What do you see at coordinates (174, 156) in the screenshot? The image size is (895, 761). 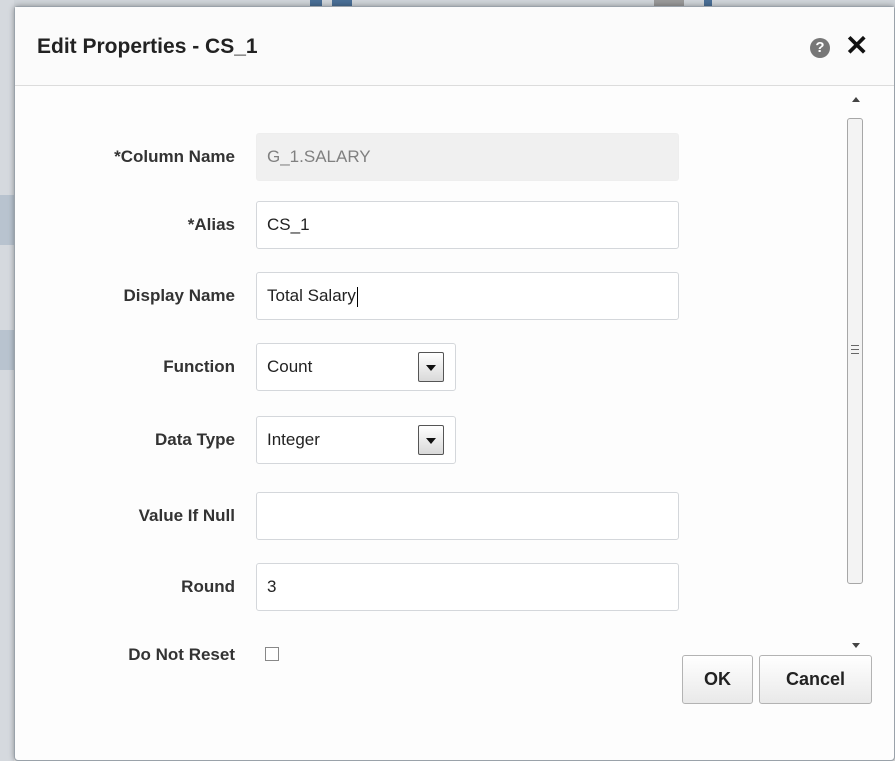 I see `column-name-label: *Column Name` at bounding box center [174, 156].